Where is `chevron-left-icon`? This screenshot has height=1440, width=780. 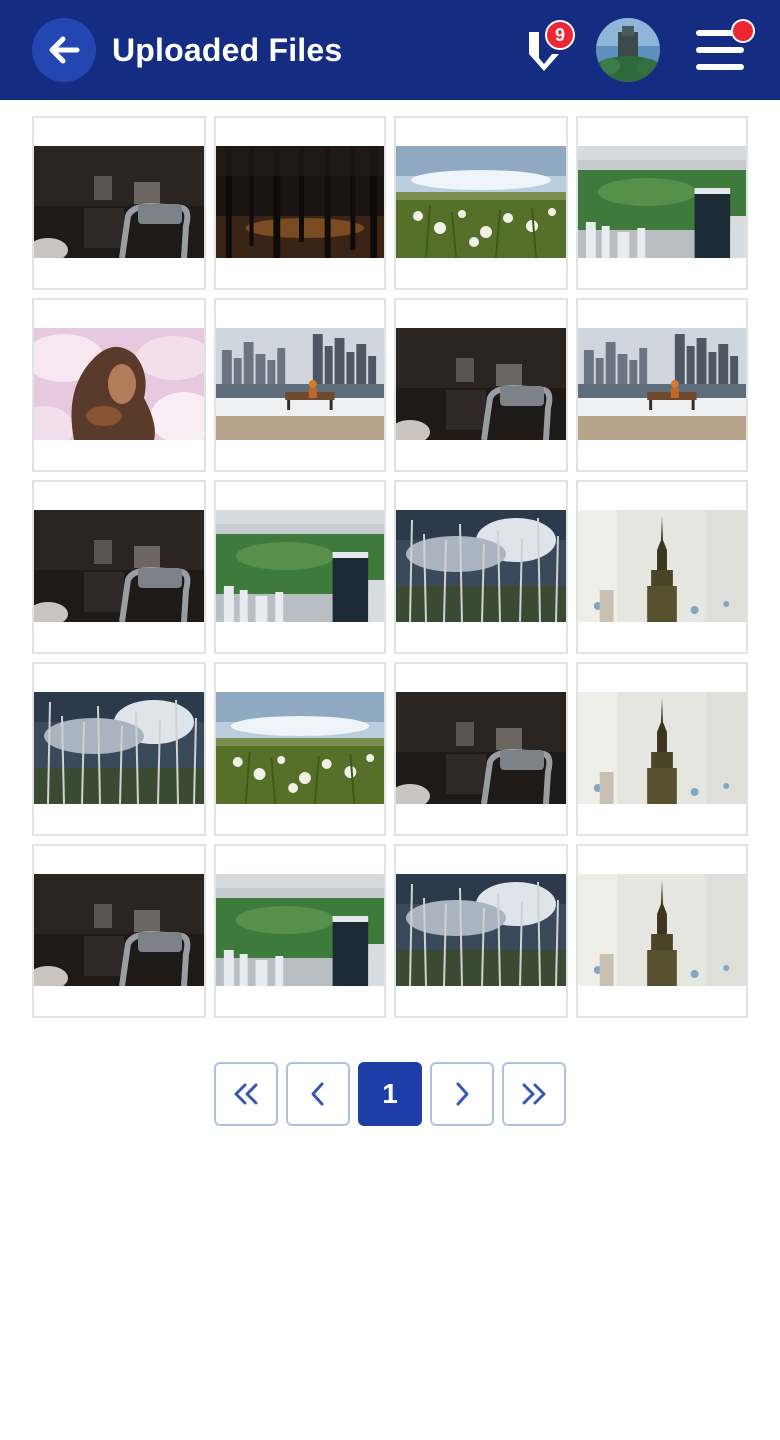 chevron-left-icon is located at coordinates (317, 1094).